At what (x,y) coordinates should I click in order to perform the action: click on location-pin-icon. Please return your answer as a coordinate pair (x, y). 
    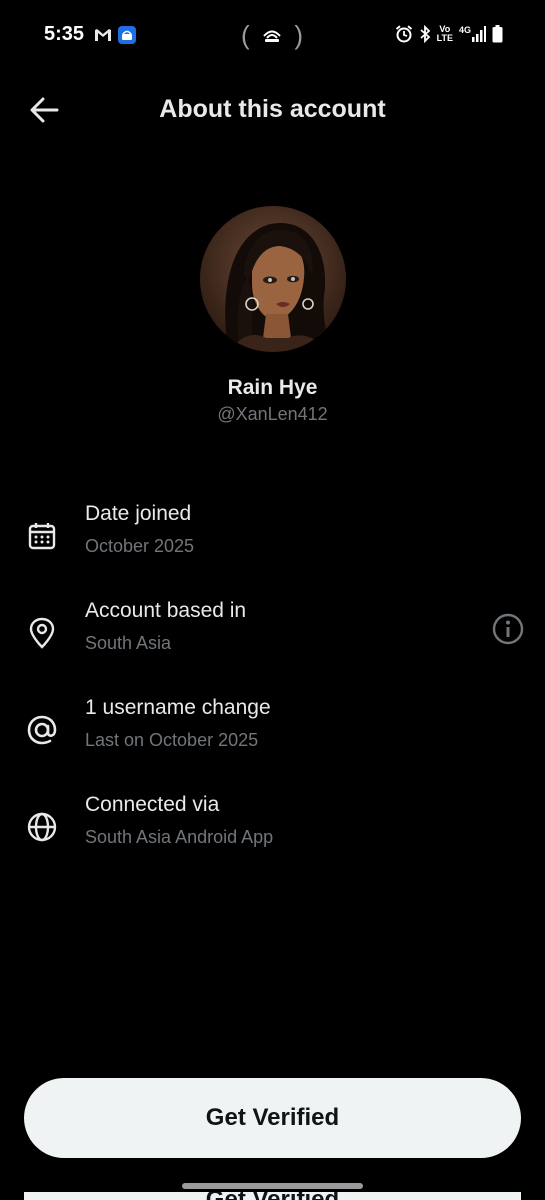
    Looking at the image, I should click on (42, 633).